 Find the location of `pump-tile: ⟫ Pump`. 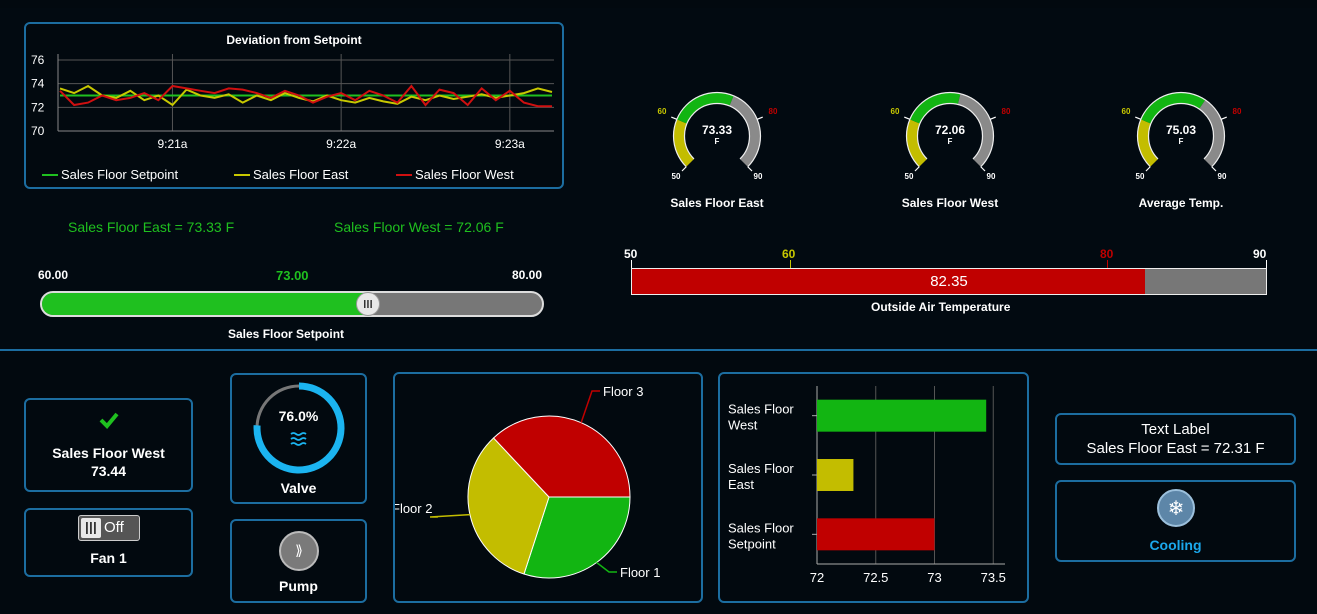

pump-tile: ⟫ Pump is located at coordinates (298, 561).